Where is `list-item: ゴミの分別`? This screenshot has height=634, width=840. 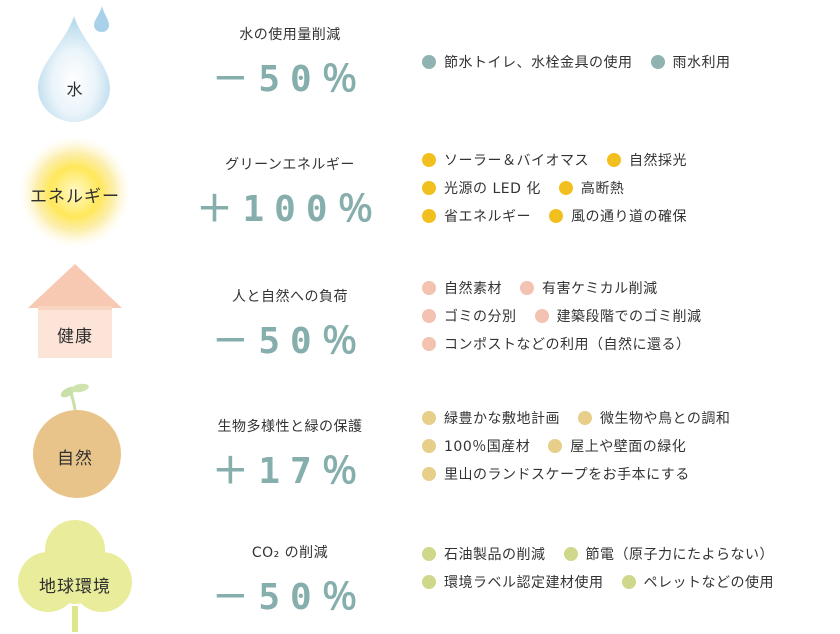 list-item: ゴミの分別 is located at coordinates (469, 316).